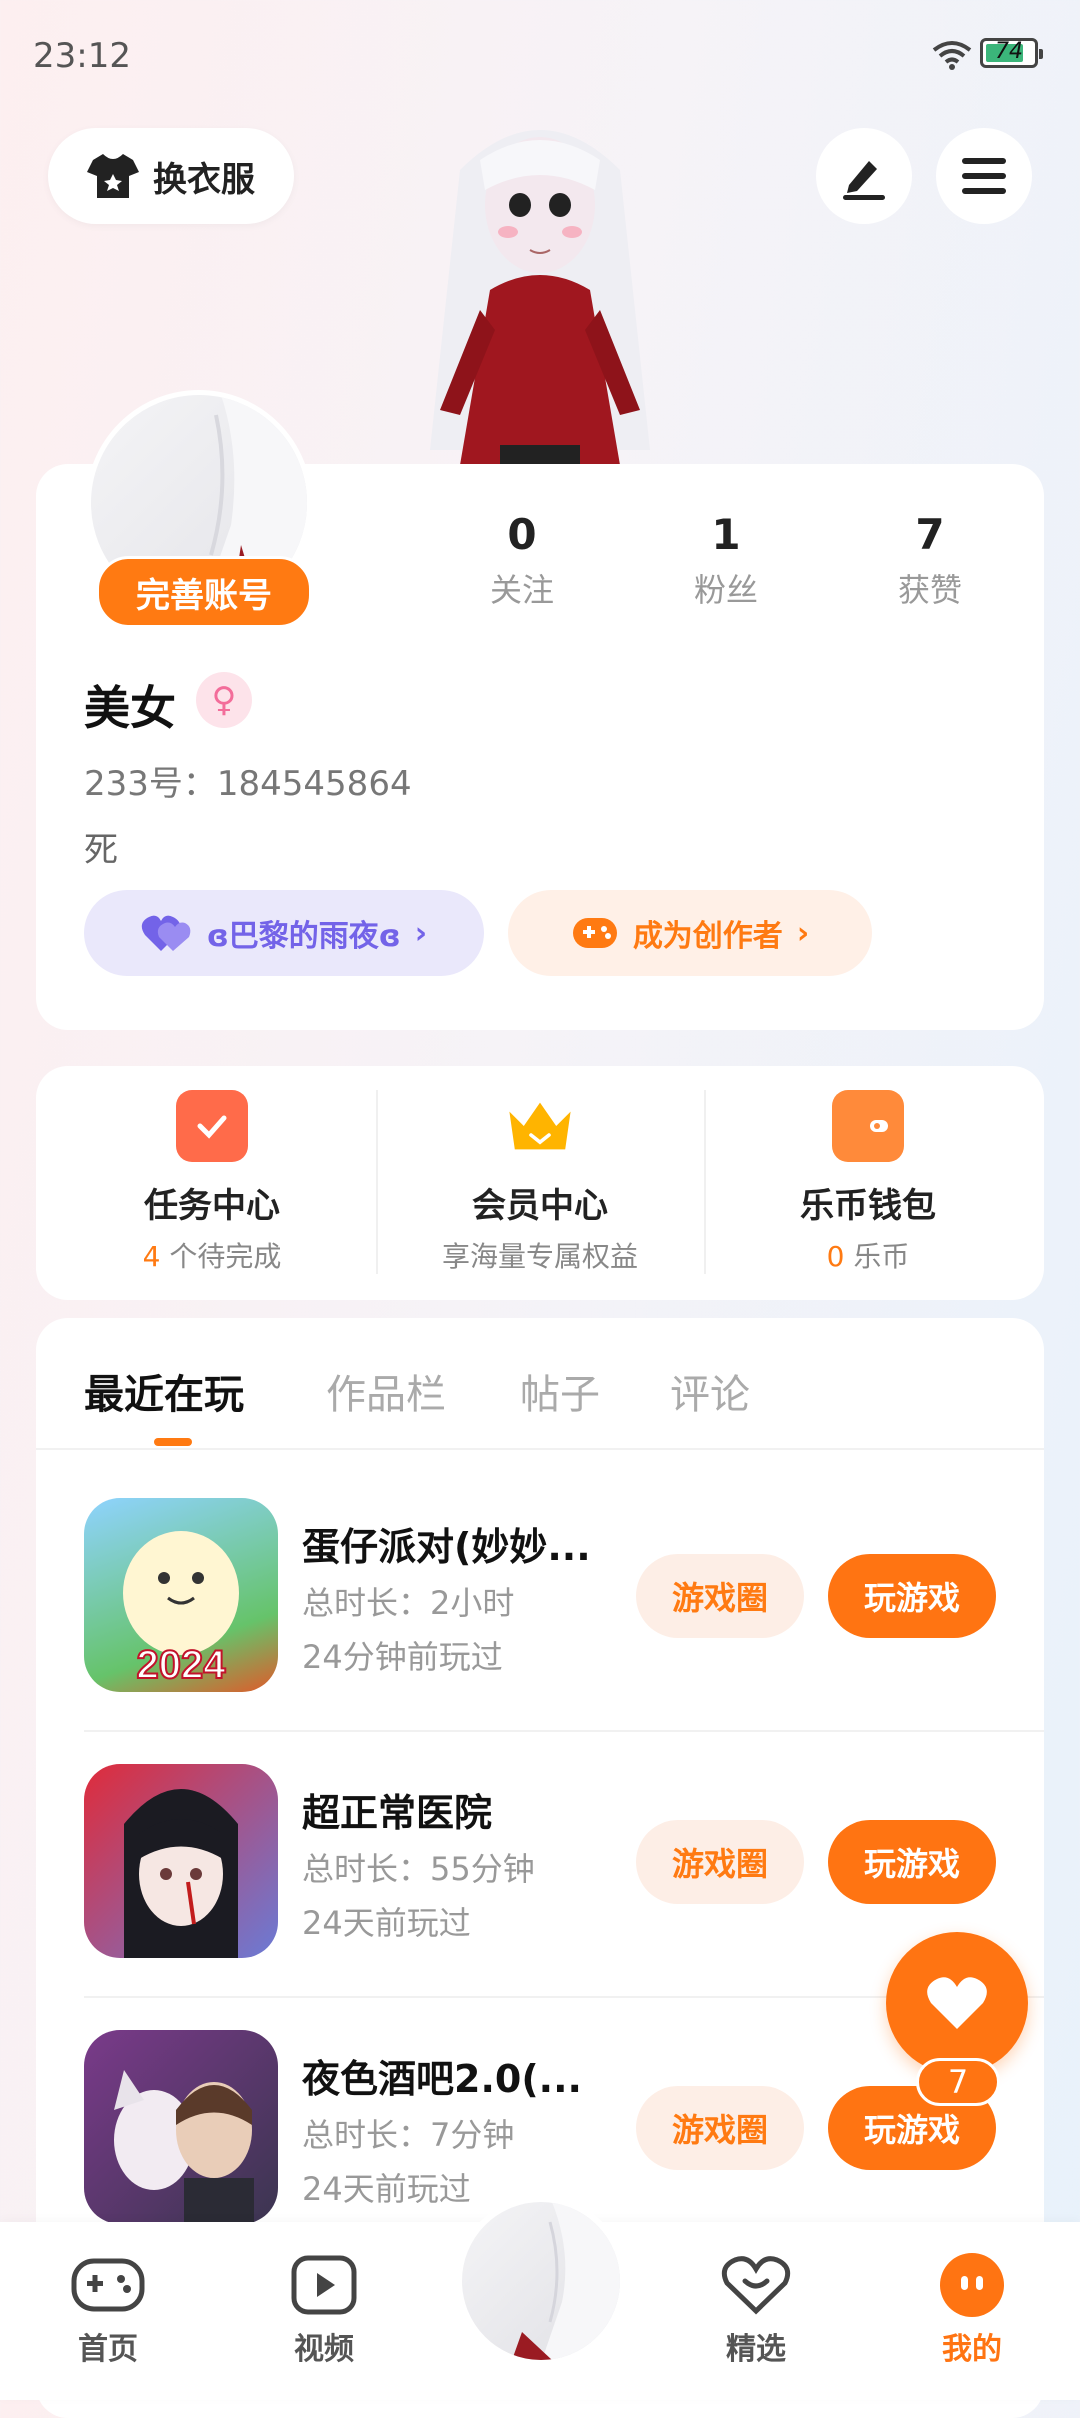  I want to click on game-last-played: 24分钟前玩过, so click(402, 1657).